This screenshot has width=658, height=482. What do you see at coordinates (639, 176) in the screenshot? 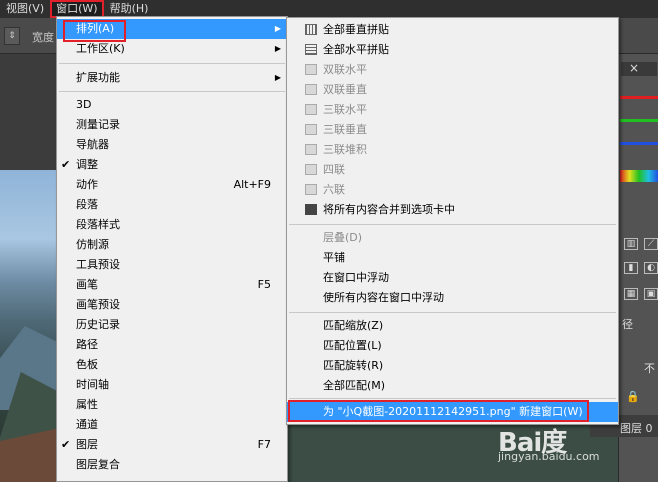
I see `color-spectrum` at bounding box center [639, 176].